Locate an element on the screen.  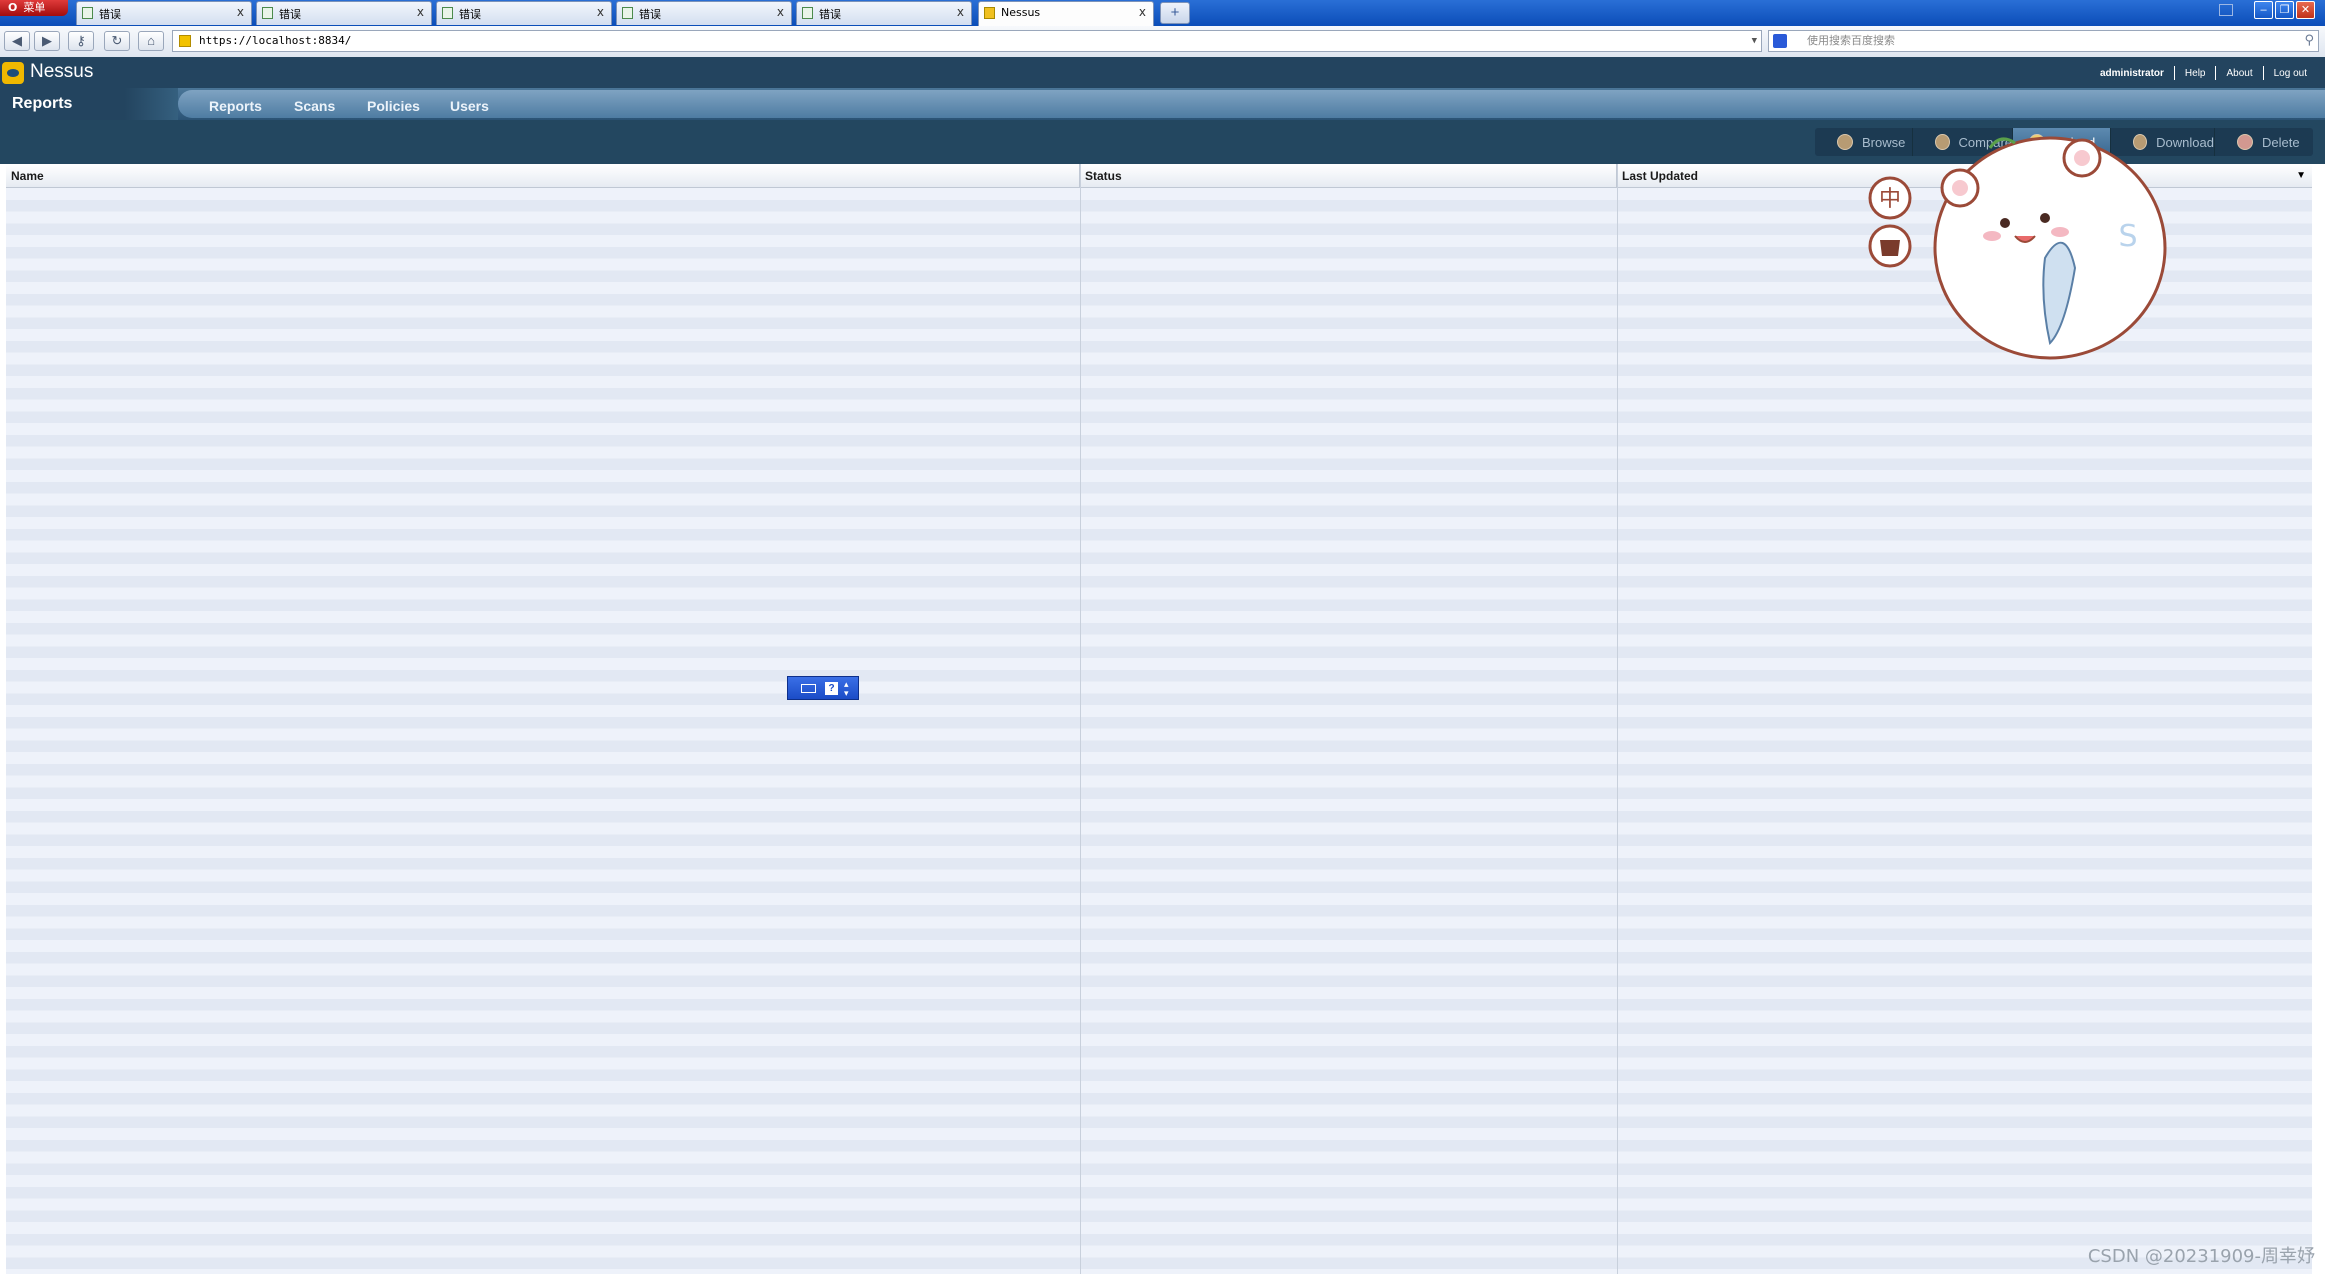
opera-menu-button: O 菜单 is located at coordinates (34, 8).